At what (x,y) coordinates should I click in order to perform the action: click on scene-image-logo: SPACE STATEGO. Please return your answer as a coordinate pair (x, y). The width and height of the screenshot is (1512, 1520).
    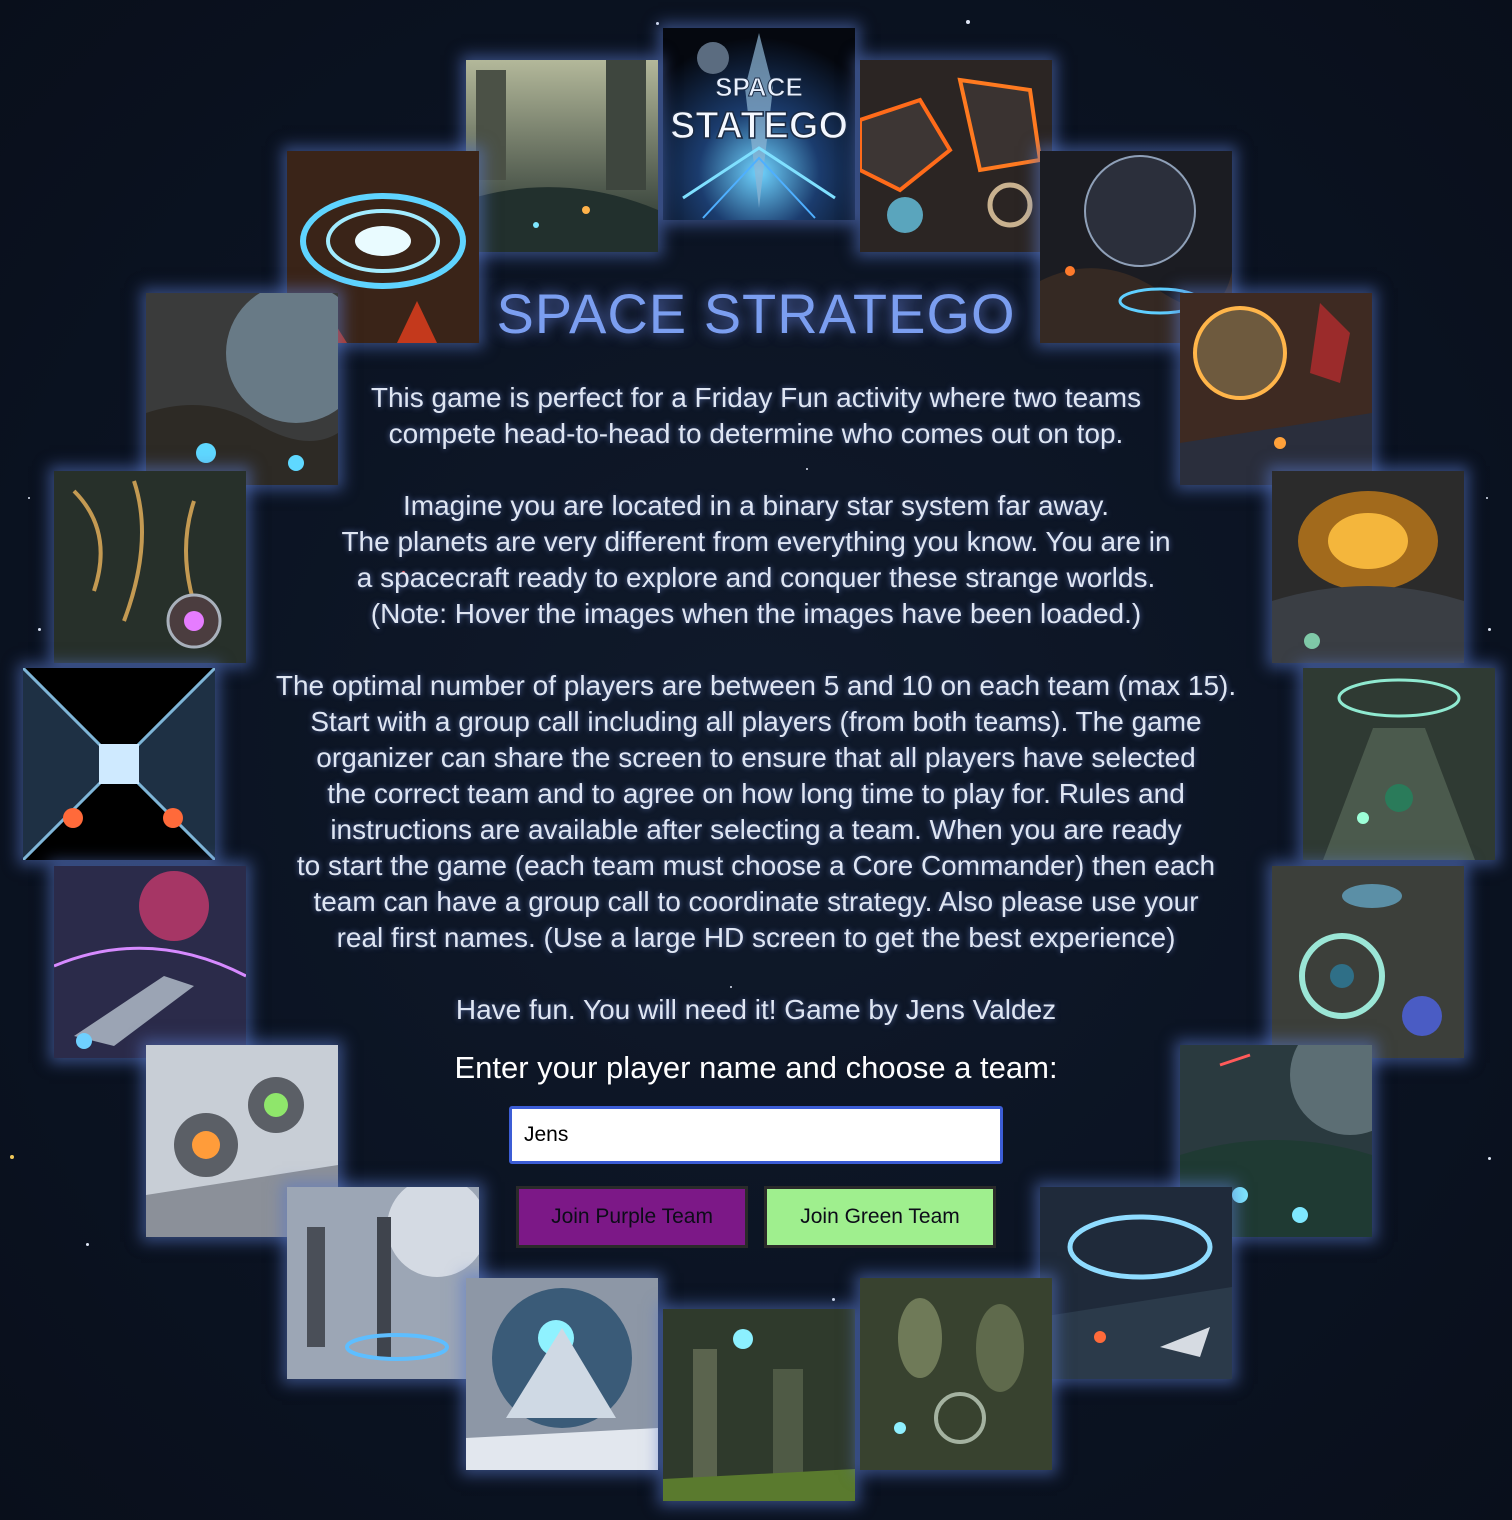
    Looking at the image, I should click on (759, 124).